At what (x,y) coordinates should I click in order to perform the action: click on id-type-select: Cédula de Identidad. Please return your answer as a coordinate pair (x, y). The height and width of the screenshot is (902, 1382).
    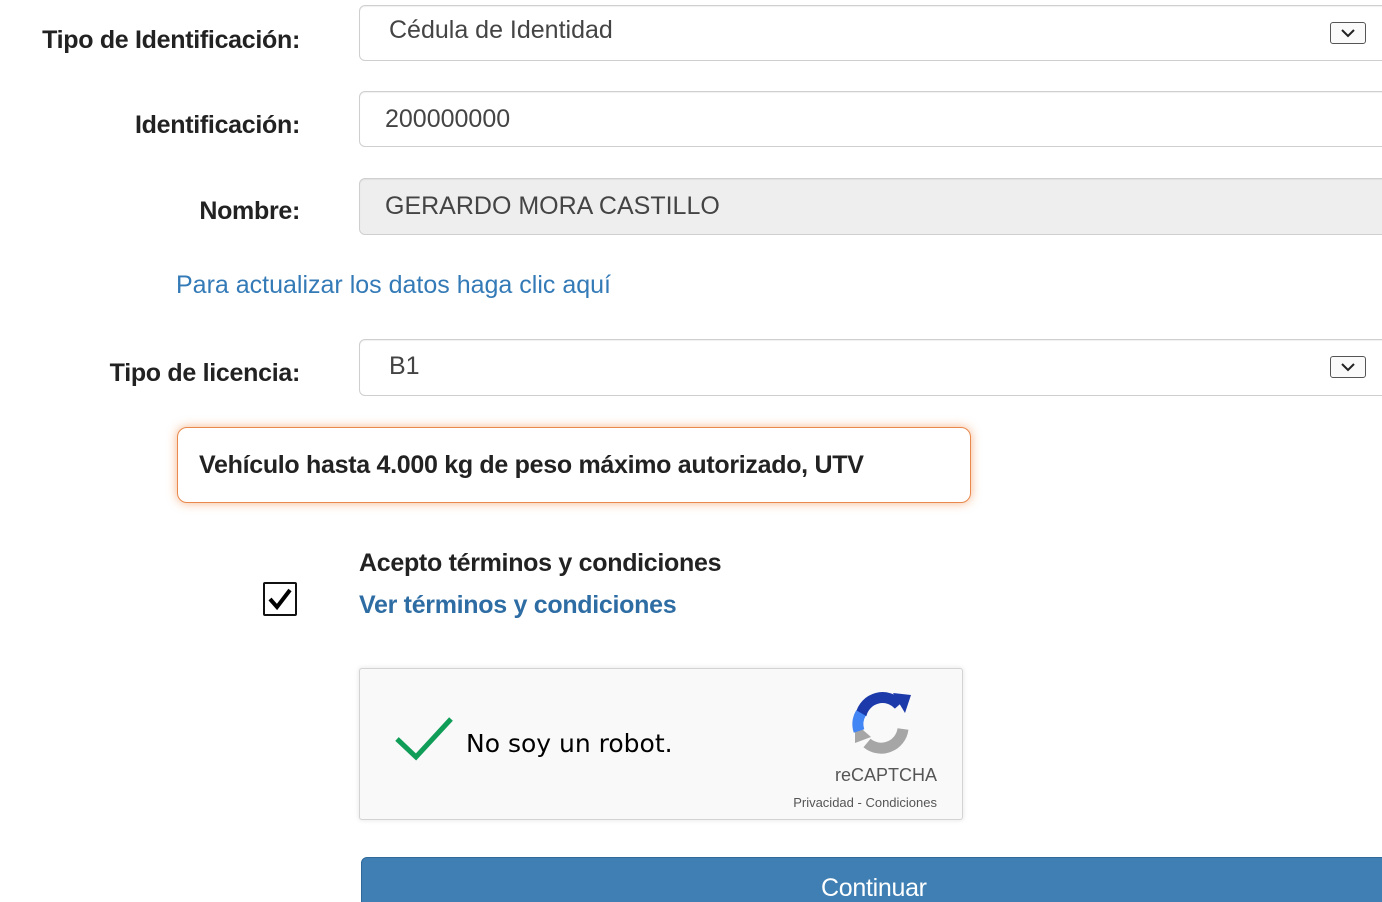
    Looking at the image, I should click on (870, 33).